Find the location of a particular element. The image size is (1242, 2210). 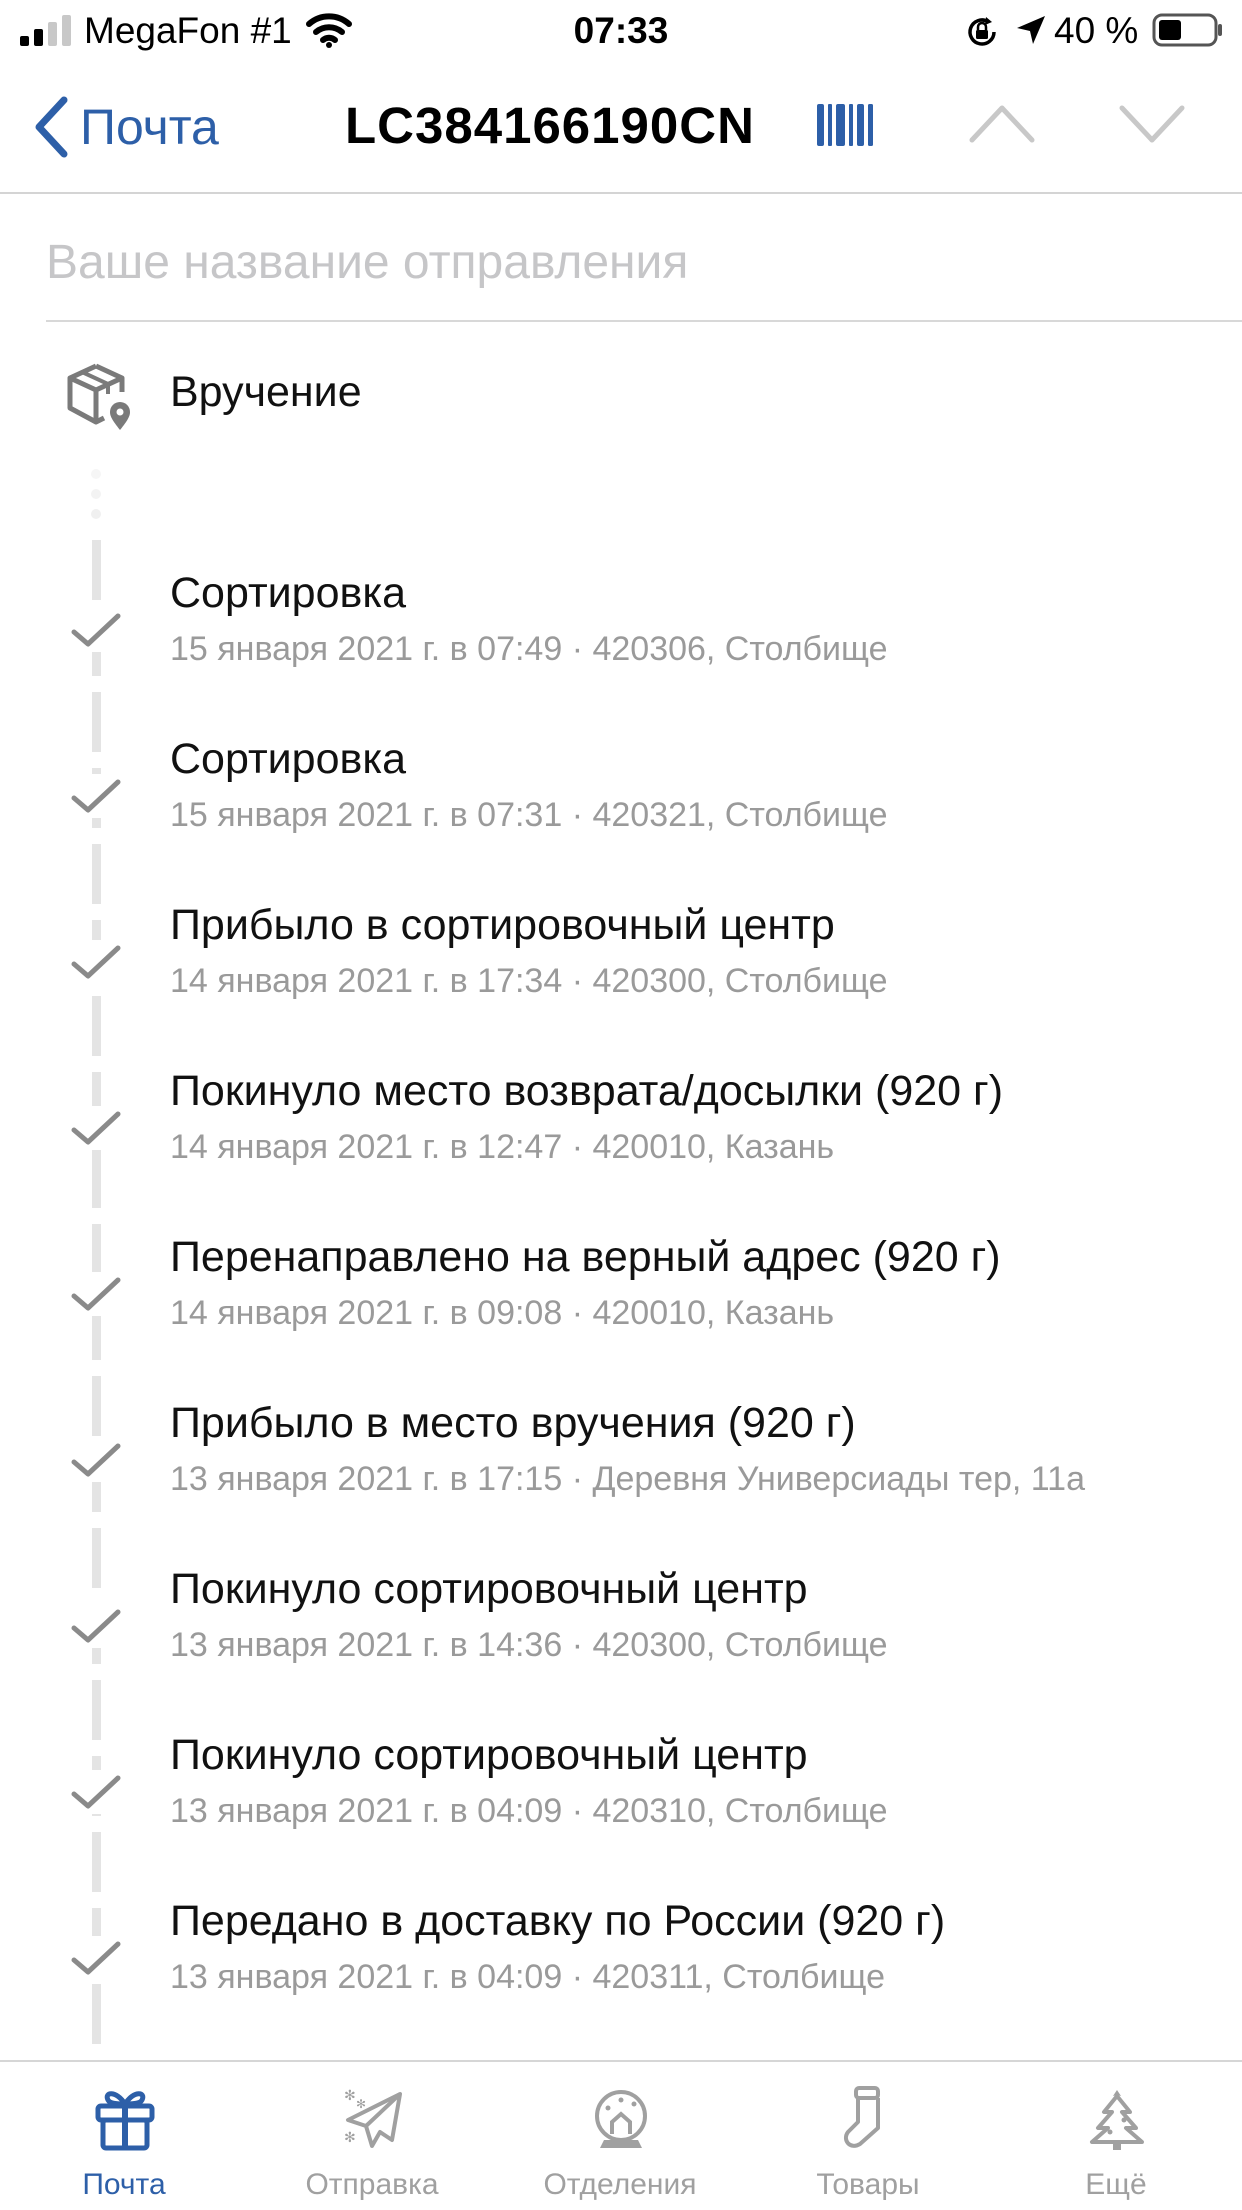

event-title: Прибыло в сортировочный центр is located at coordinates (502, 925).